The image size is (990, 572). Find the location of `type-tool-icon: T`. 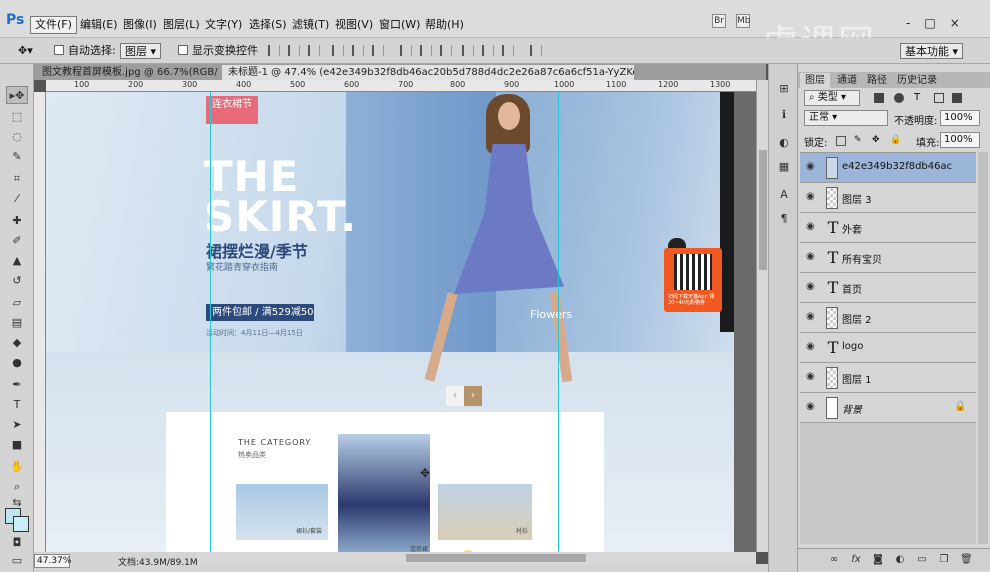

type-tool-icon: T is located at coordinates (17, 405).